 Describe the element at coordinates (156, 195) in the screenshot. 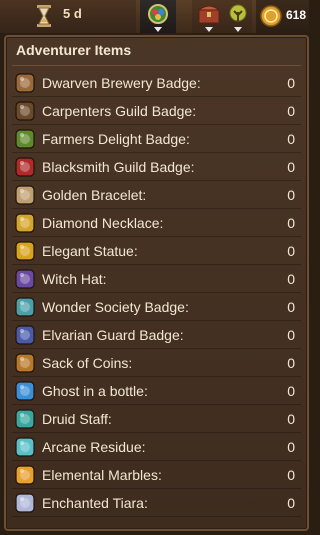

I see `list-item: Golden Bracelet: 0` at that location.